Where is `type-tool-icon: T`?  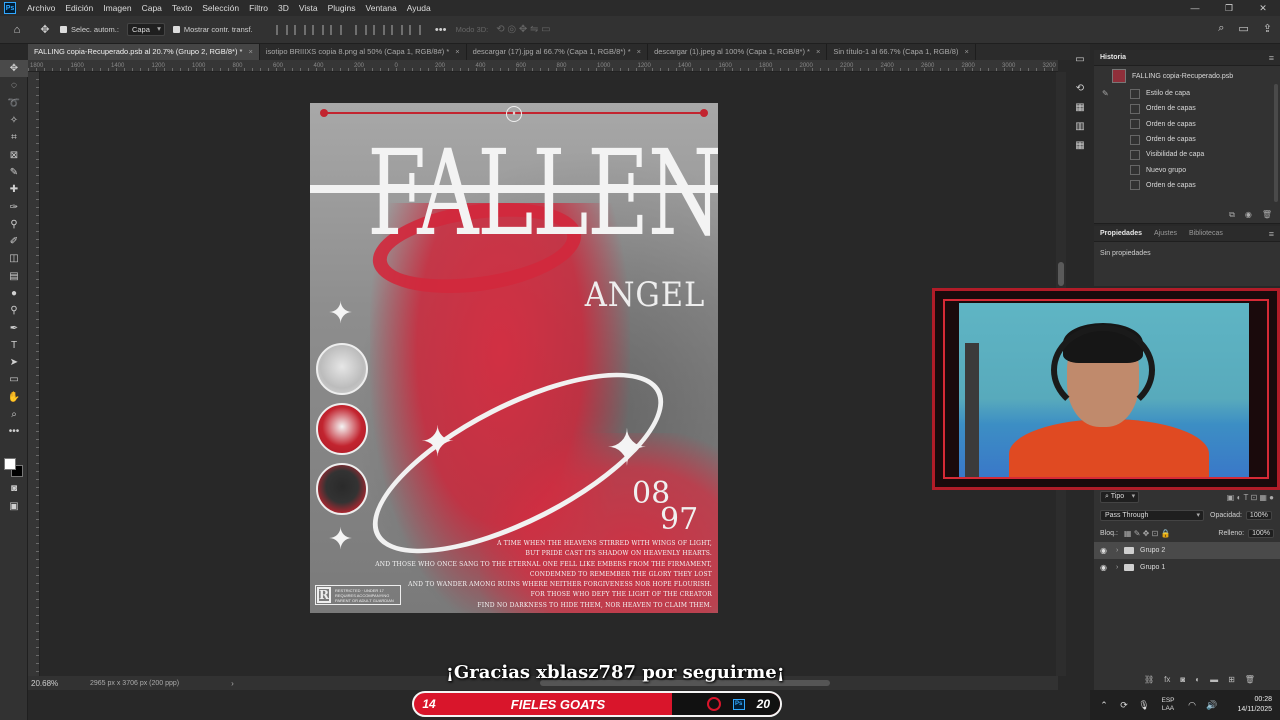
type-tool-icon: T is located at coordinates (14, 345).